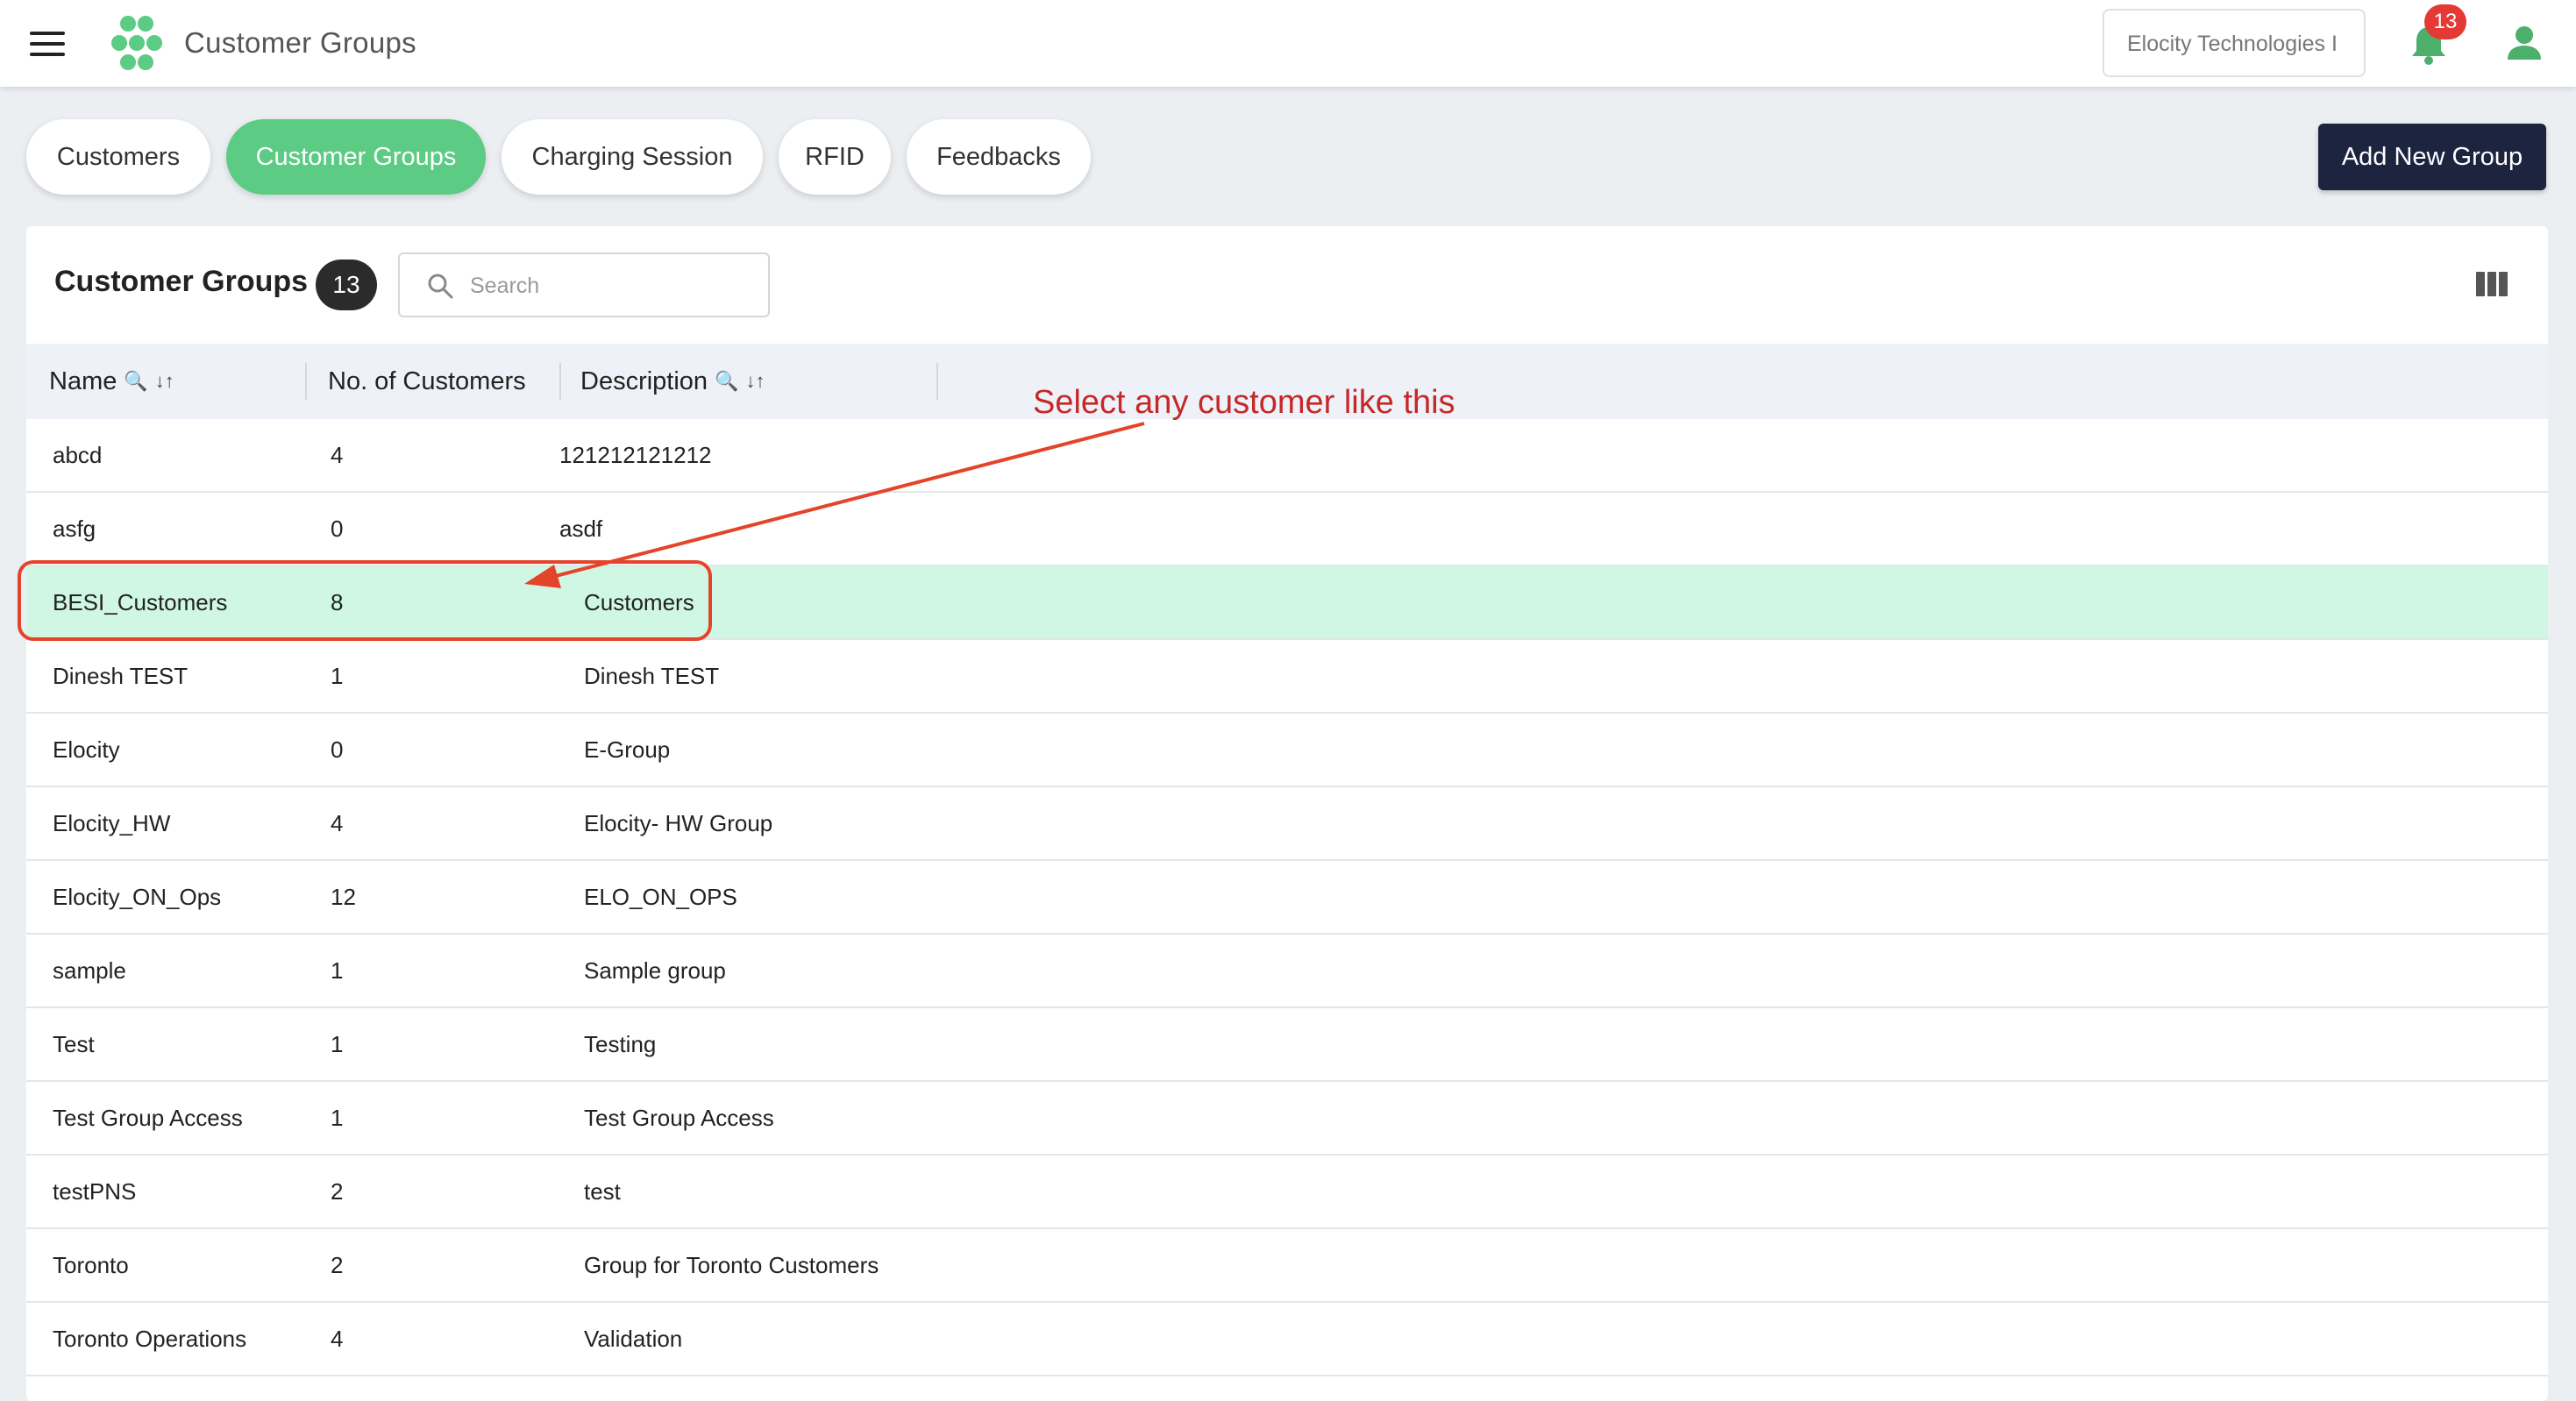 The height and width of the screenshot is (1401, 2576). I want to click on cell-description: Test Group Access, so click(679, 1118).